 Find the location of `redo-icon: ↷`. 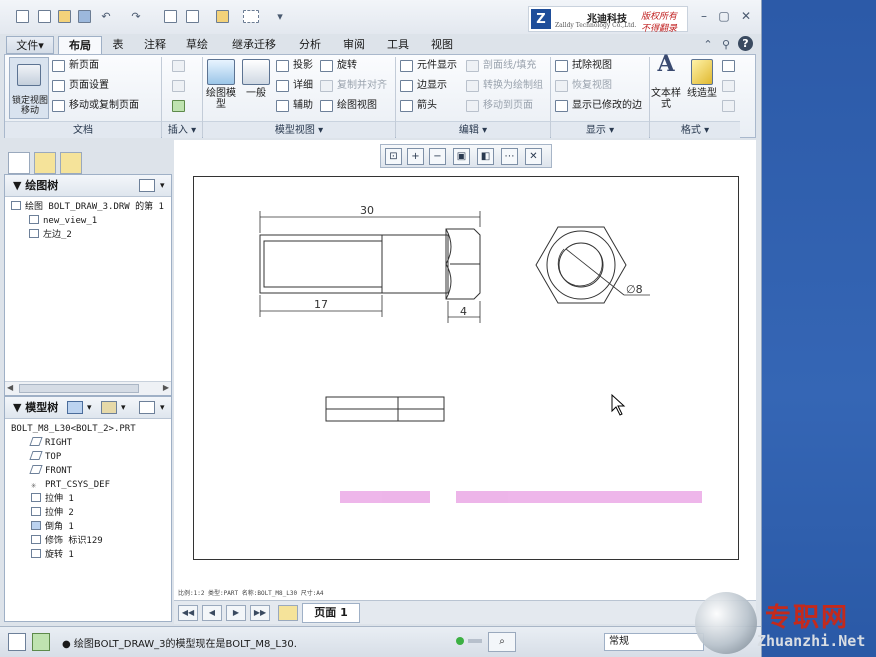

redo-icon: ↷ is located at coordinates (136, 16).